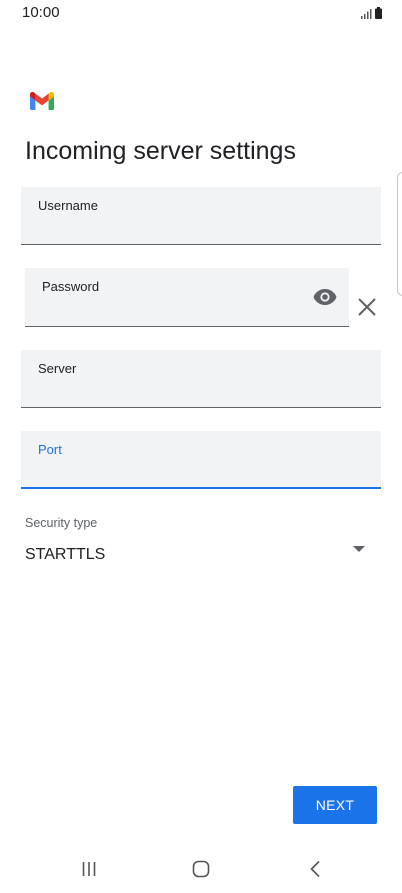 This screenshot has width=402, height=893. What do you see at coordinates (366, 14) in the screenshot?
I see `signal-icon` at bounding box center [366, 14].